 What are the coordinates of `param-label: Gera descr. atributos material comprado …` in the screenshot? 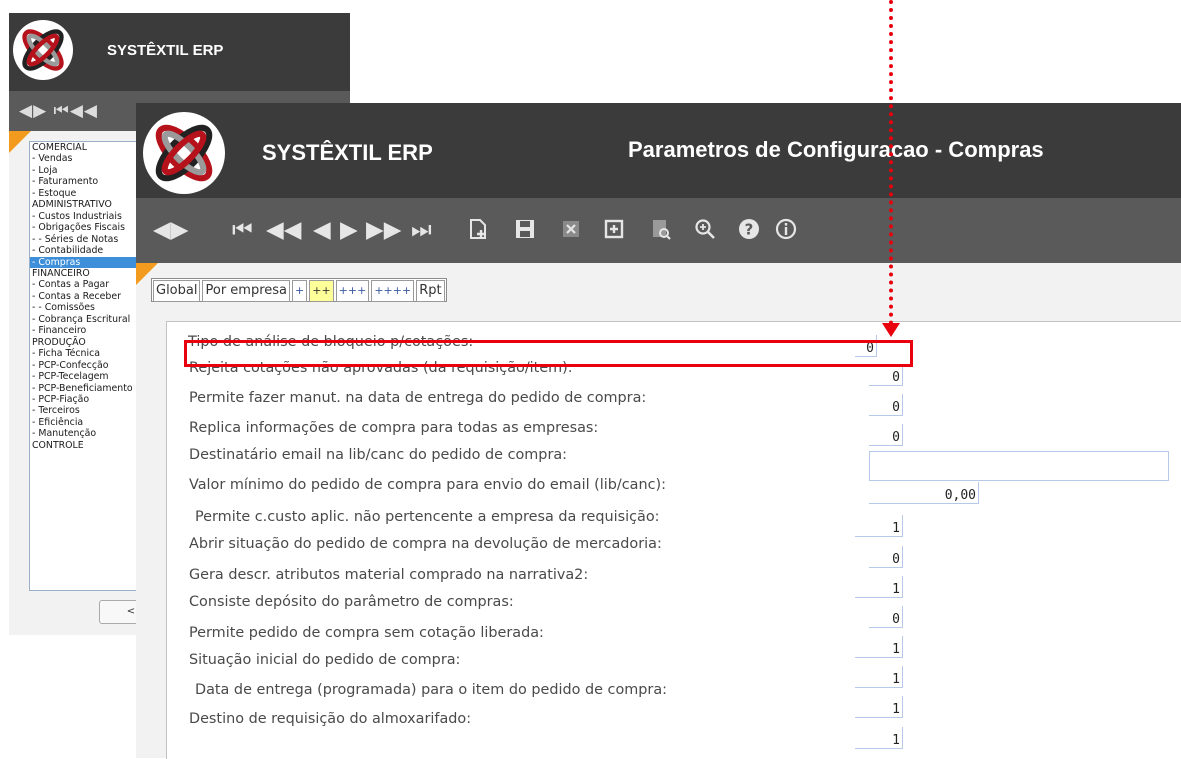 It's located at (389, 575).